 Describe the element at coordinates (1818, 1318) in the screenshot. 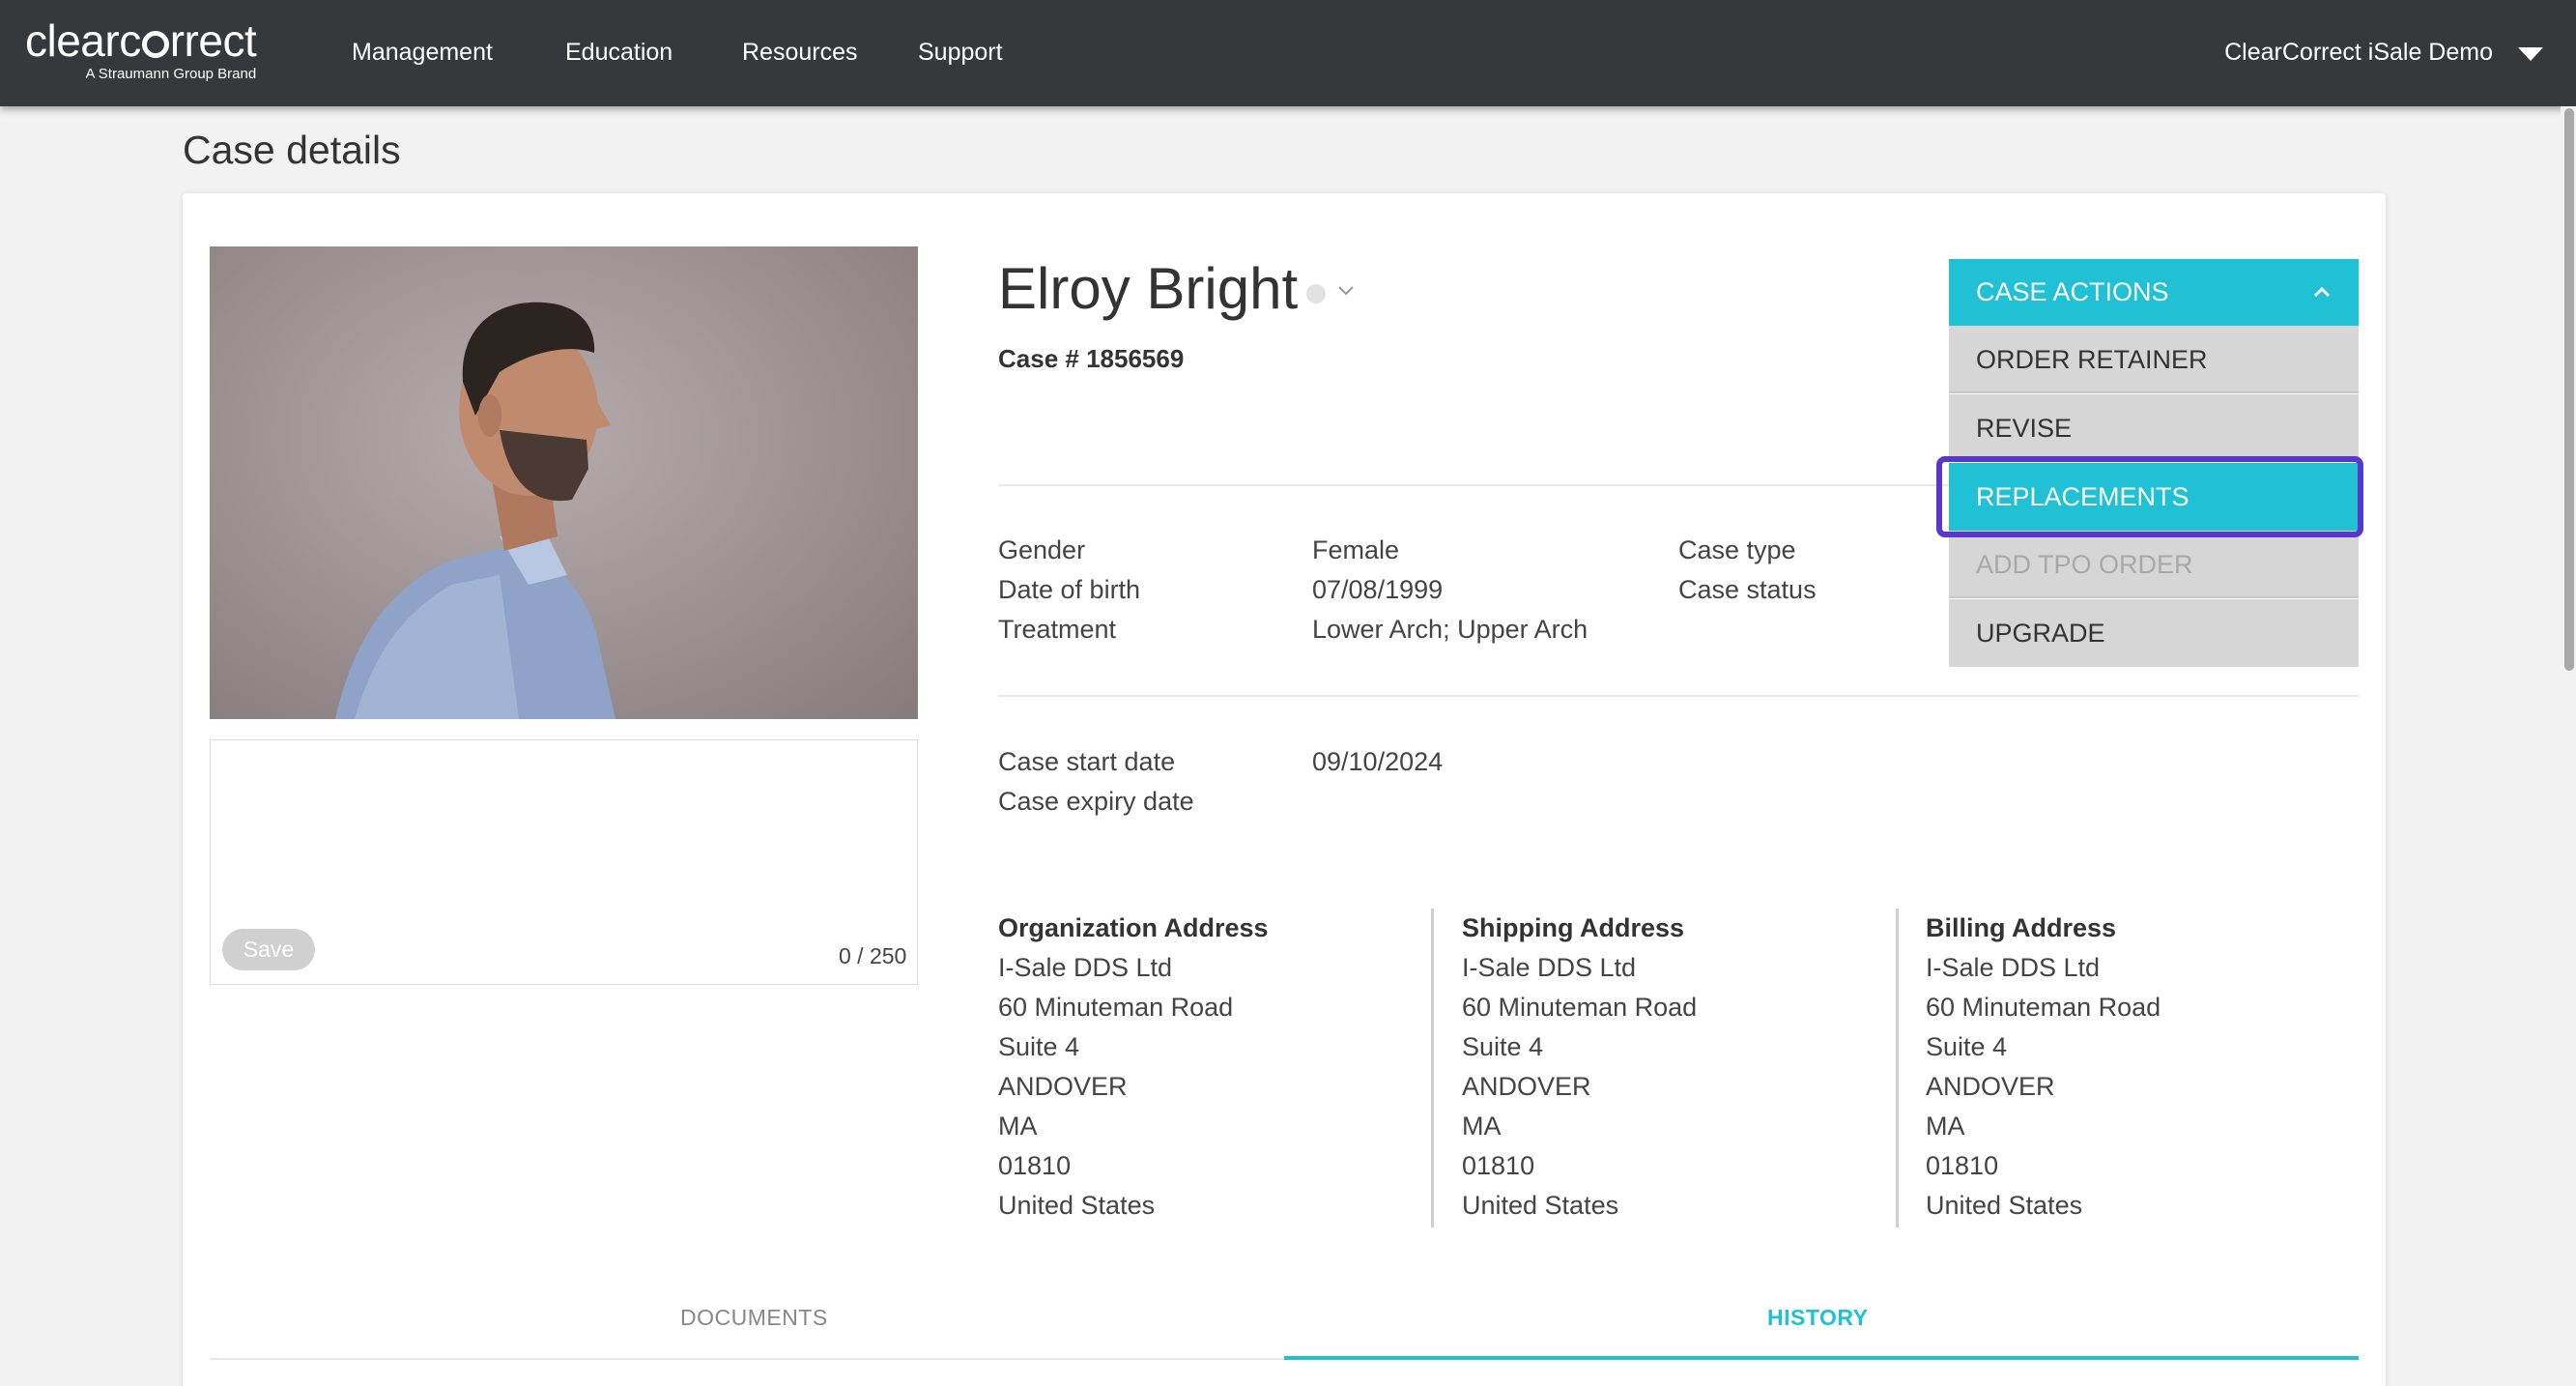

I see `tab-history: HISTORY` at that location.